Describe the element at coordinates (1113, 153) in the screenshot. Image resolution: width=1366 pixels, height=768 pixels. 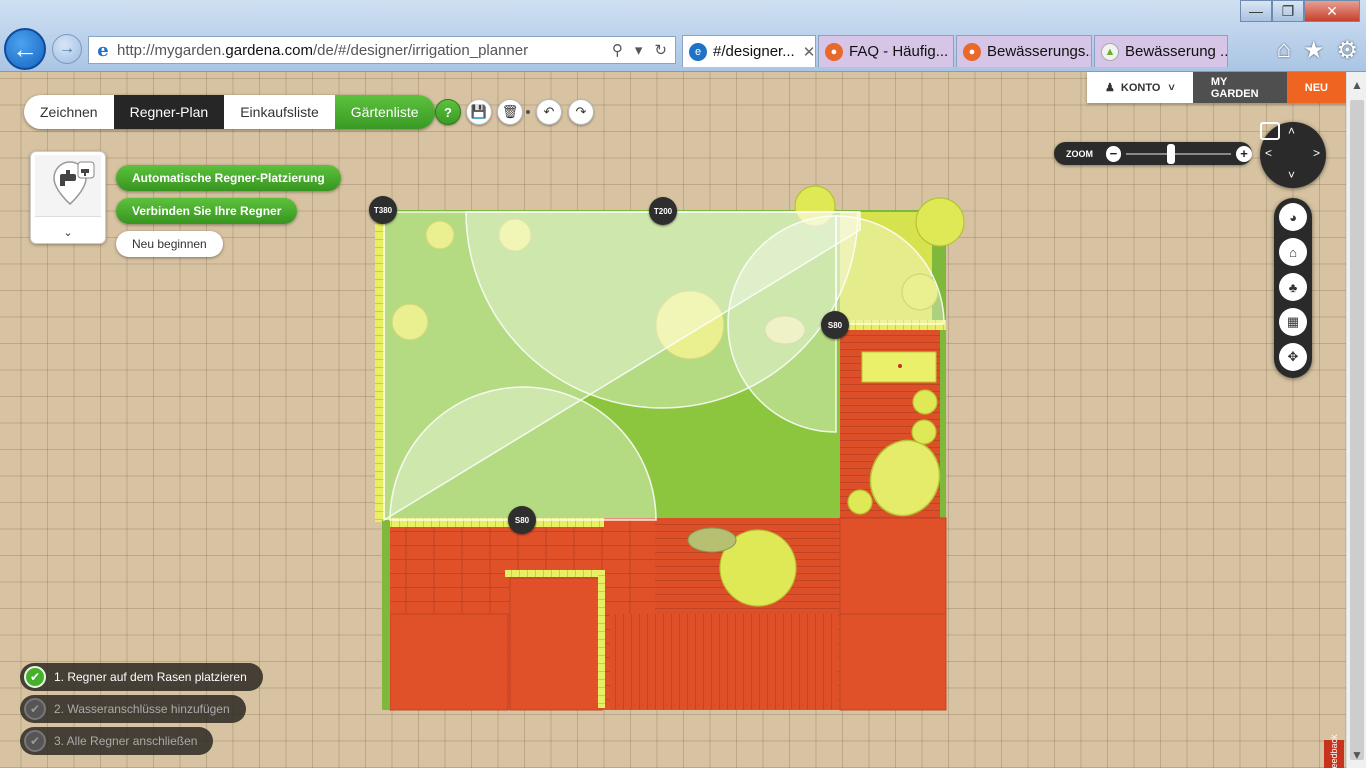
I see `zoom-out-button: −` at that location.